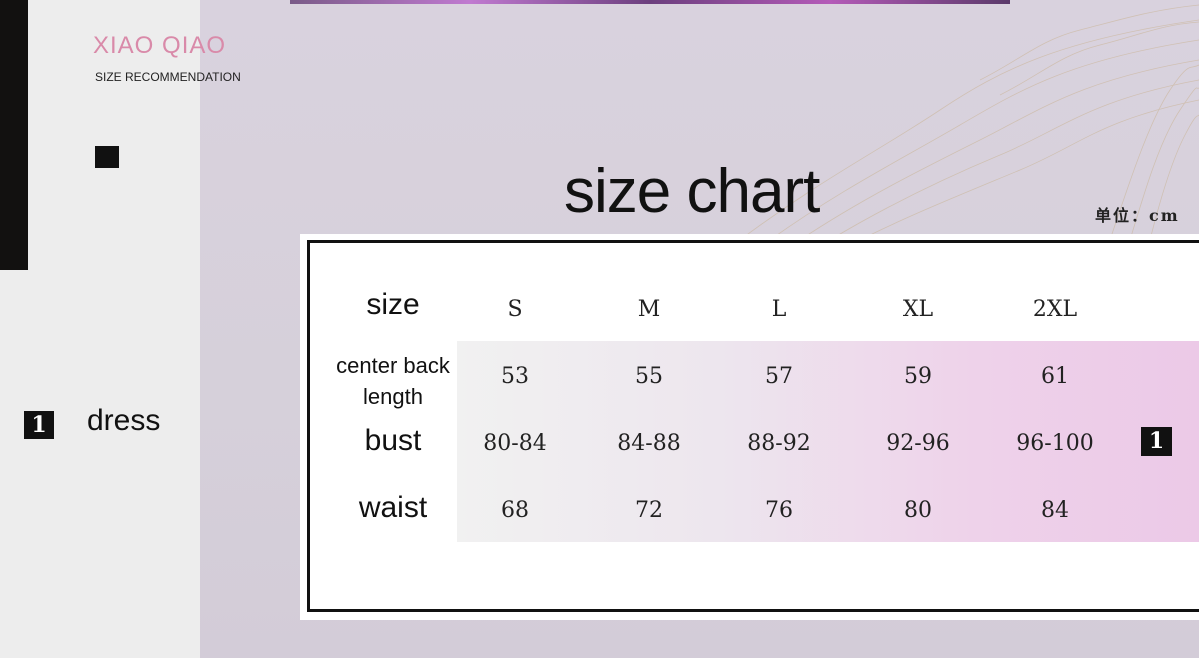 The width and height of the screenshot is (1199, 658). What do you see at coordinates (515, 443) in the screenshot?
I see `table-cell: 80-84` at bounding box center [515, 443].